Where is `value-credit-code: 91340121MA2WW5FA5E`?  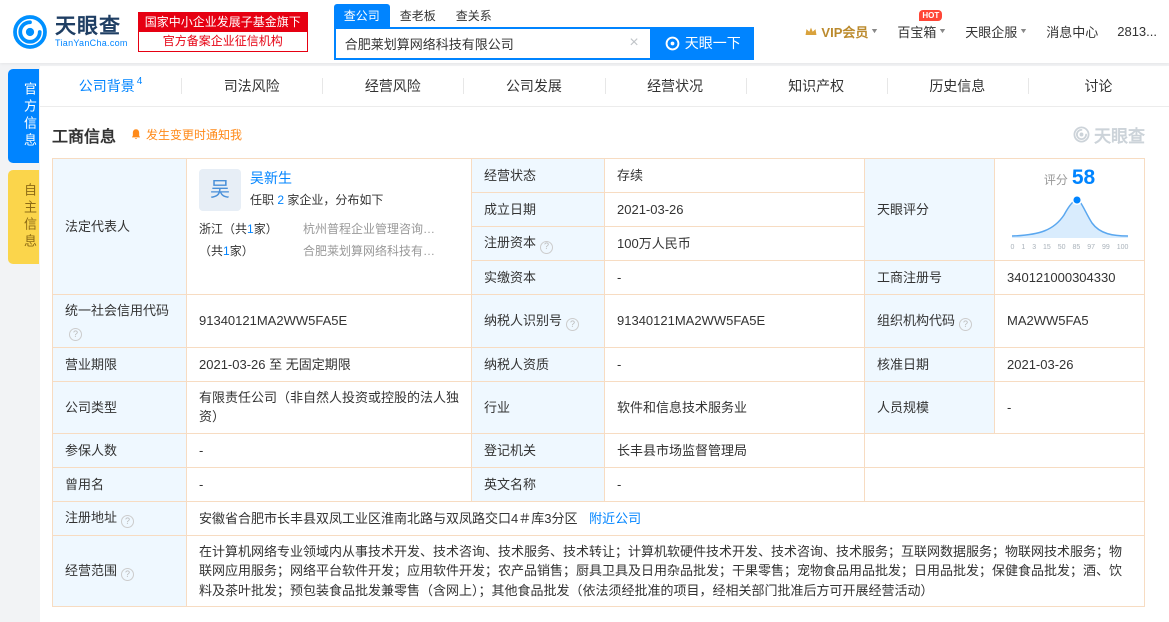 value-credit-code: 91340121MA2WW5FA5E is located at coordinates (329, 321).